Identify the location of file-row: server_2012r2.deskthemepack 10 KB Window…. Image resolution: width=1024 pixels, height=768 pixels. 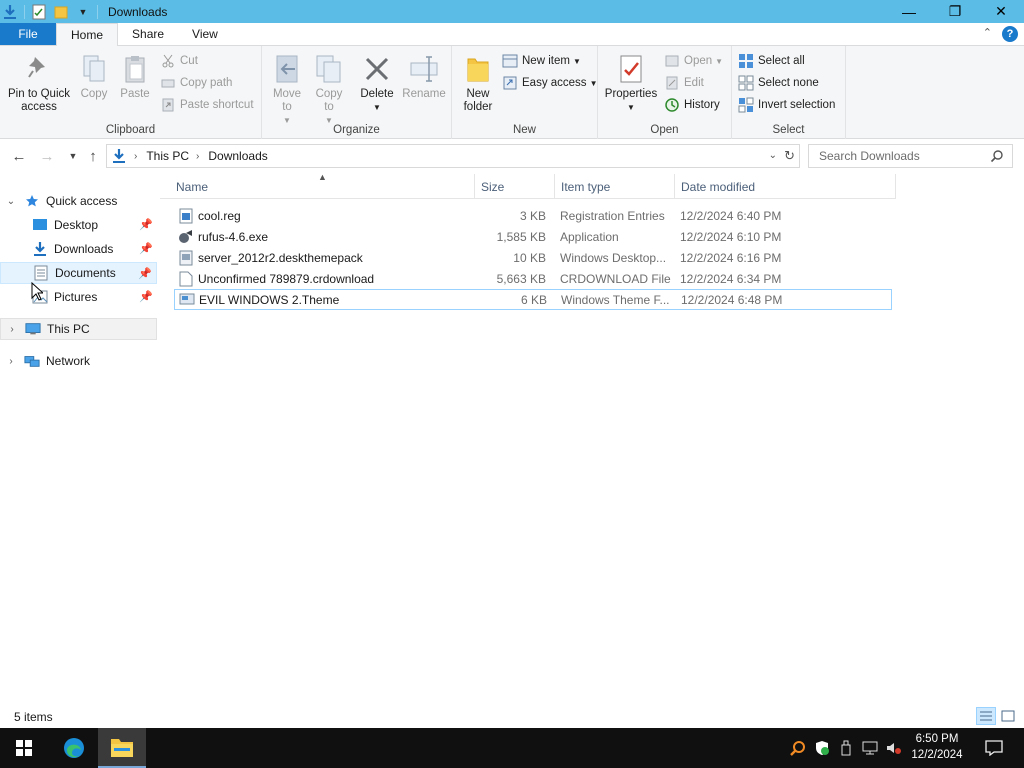
(533, 257).